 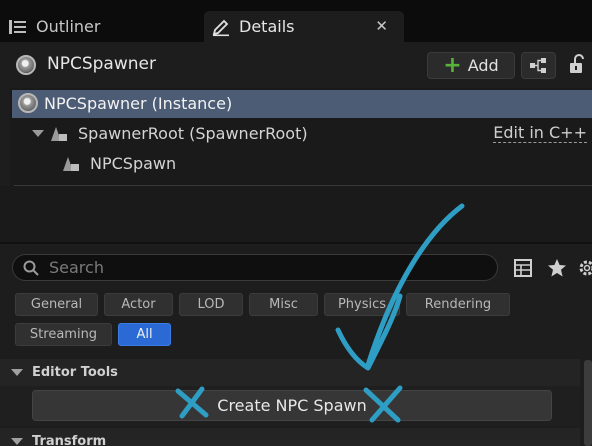 I want to click on filter-general: General, so click(x=56, y=304).